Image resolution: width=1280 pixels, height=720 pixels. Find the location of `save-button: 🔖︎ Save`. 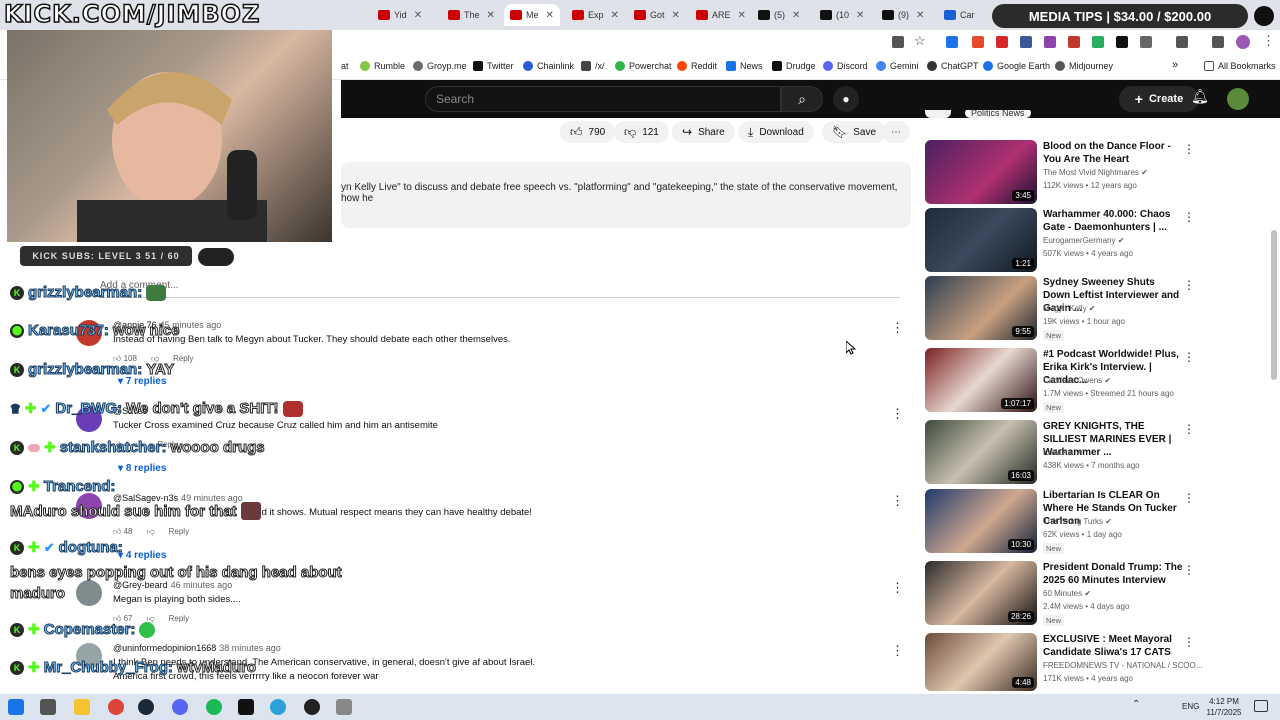

save-button: 🔖︎ Save is located at coordinates (854, 132).